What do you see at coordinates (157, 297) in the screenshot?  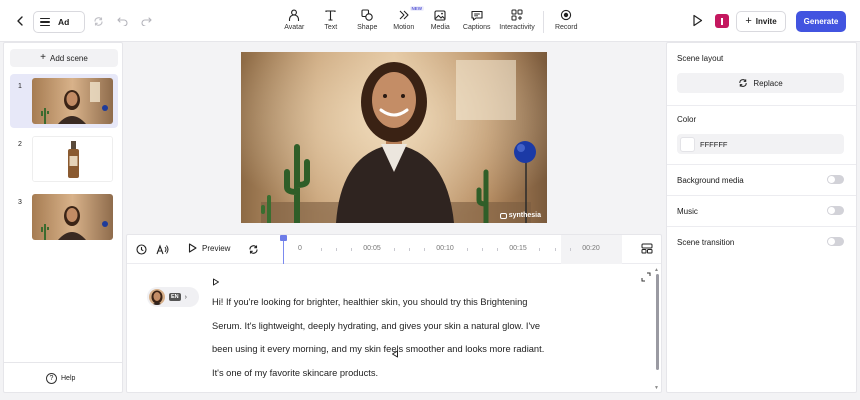 I see `avatar` at bounding box center [157, 297].